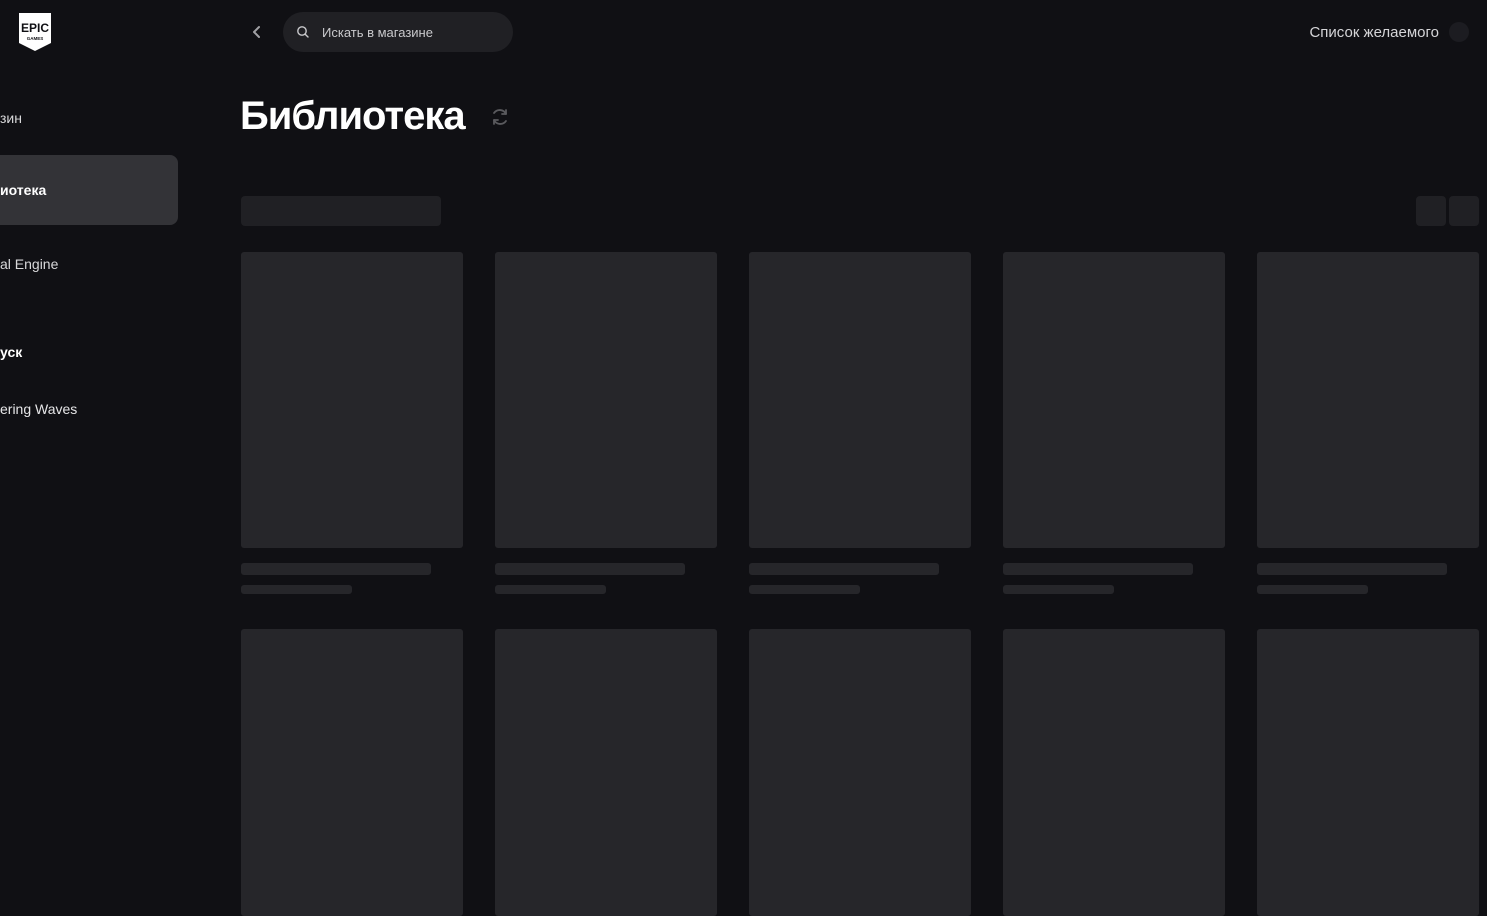 This screenshot has width=1487, height=916. What do you see at coordinates (35, 38) in the screenshot?
I see `logo-text-bottom: GAMES` at bounding box center [35, 38].